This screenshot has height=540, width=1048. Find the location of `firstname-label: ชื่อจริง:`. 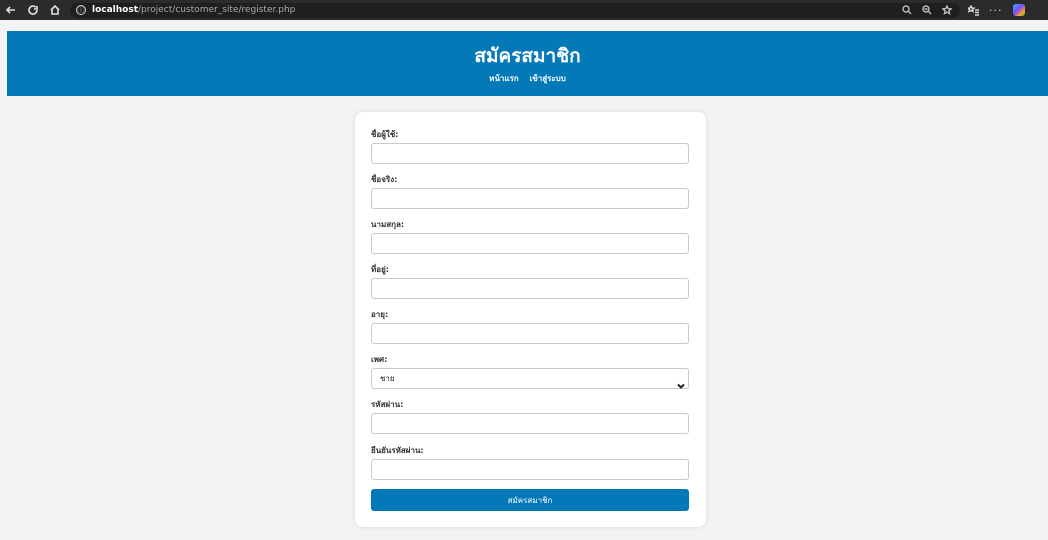

firstname-label: ชื่อจริง: is located at coordinates (384, 179).